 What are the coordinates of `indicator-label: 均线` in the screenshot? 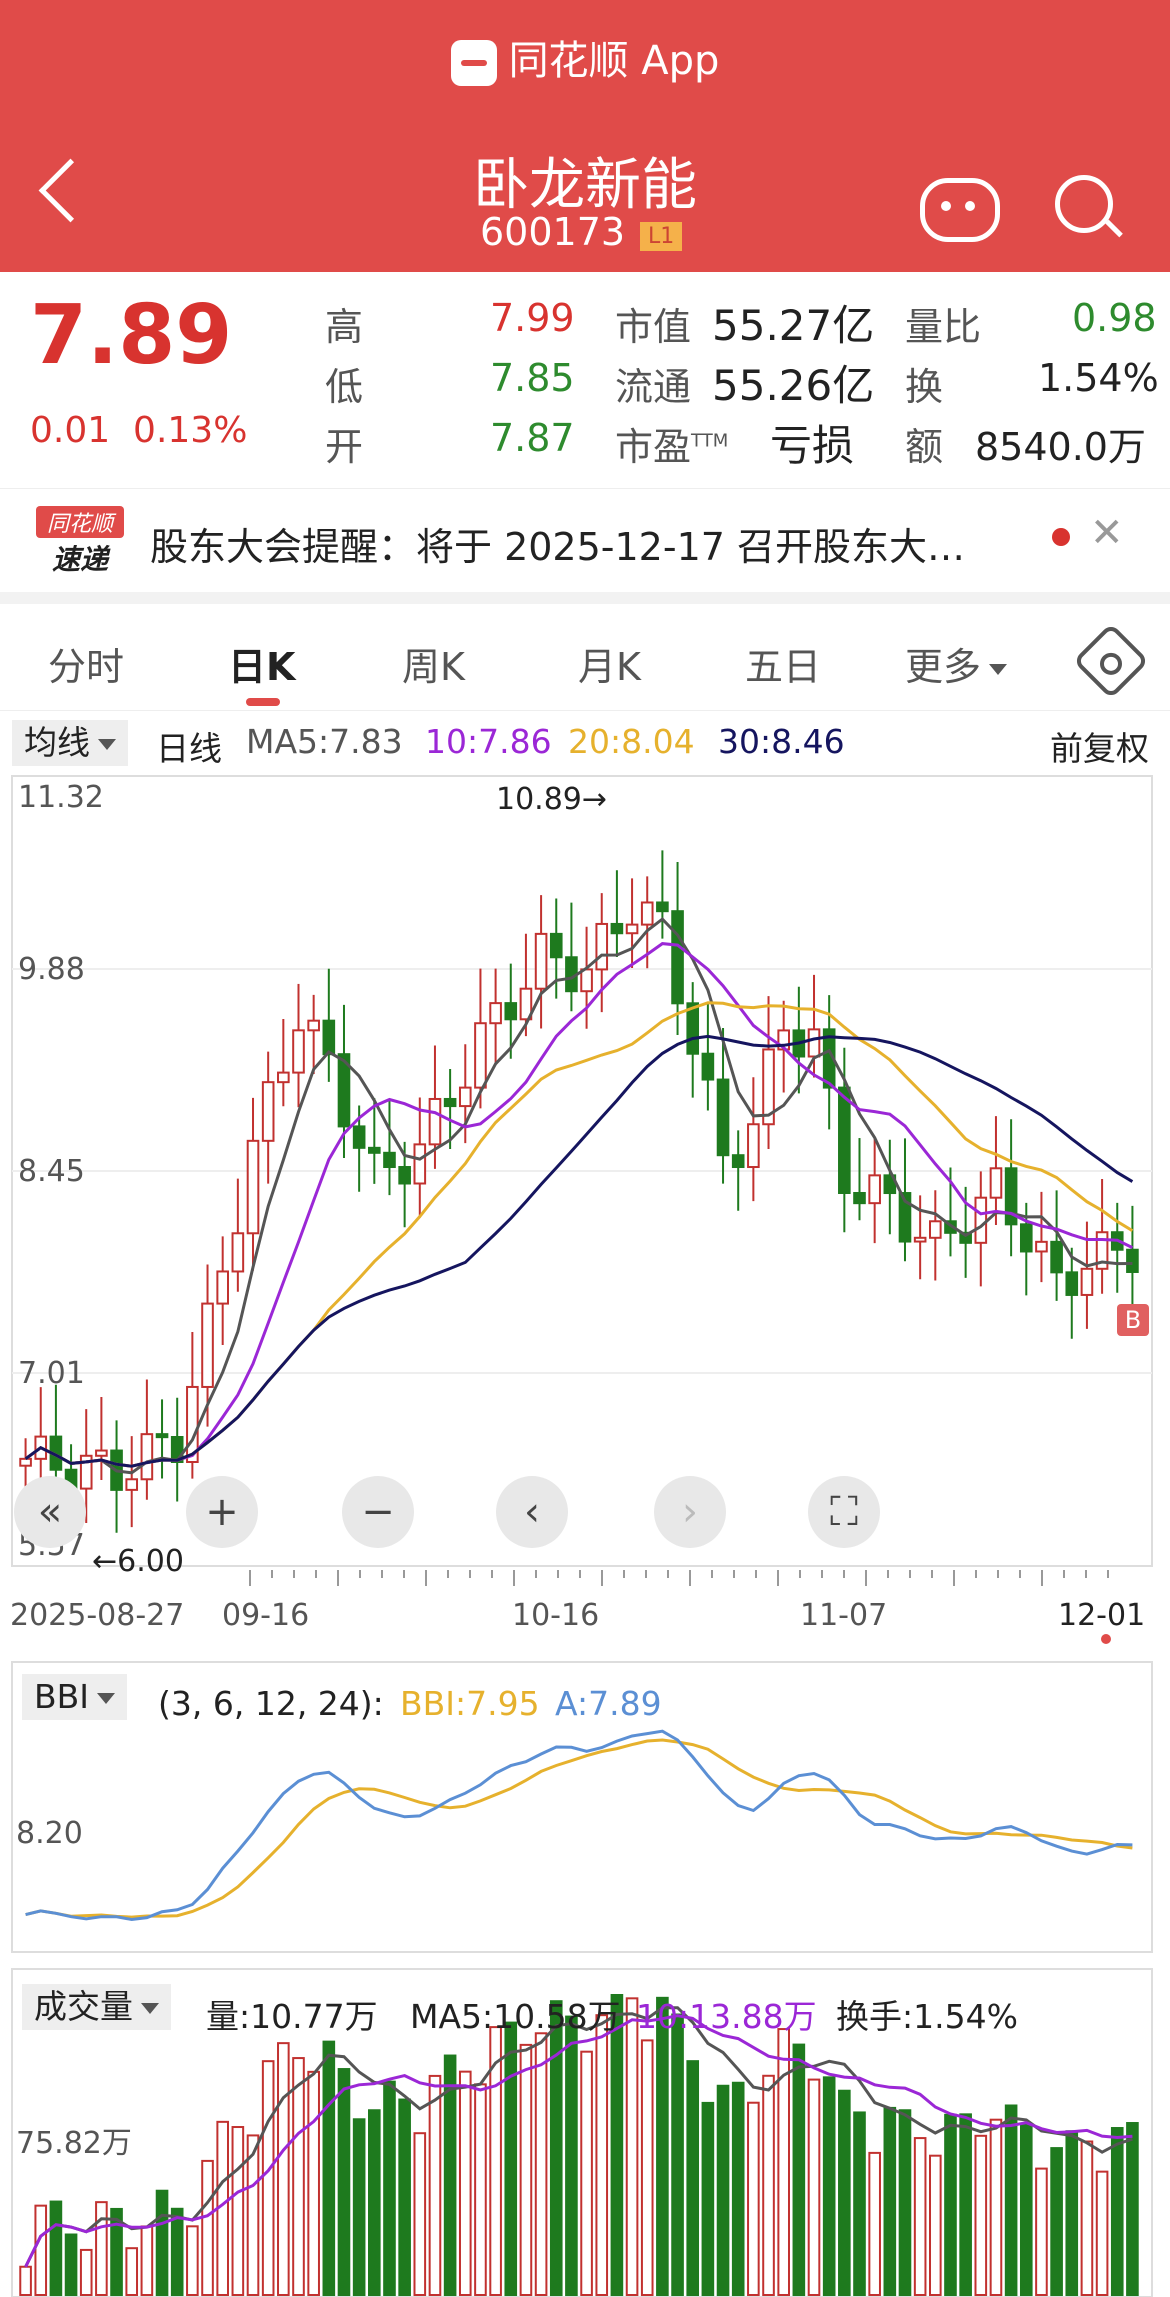 It's located at (57, 742).